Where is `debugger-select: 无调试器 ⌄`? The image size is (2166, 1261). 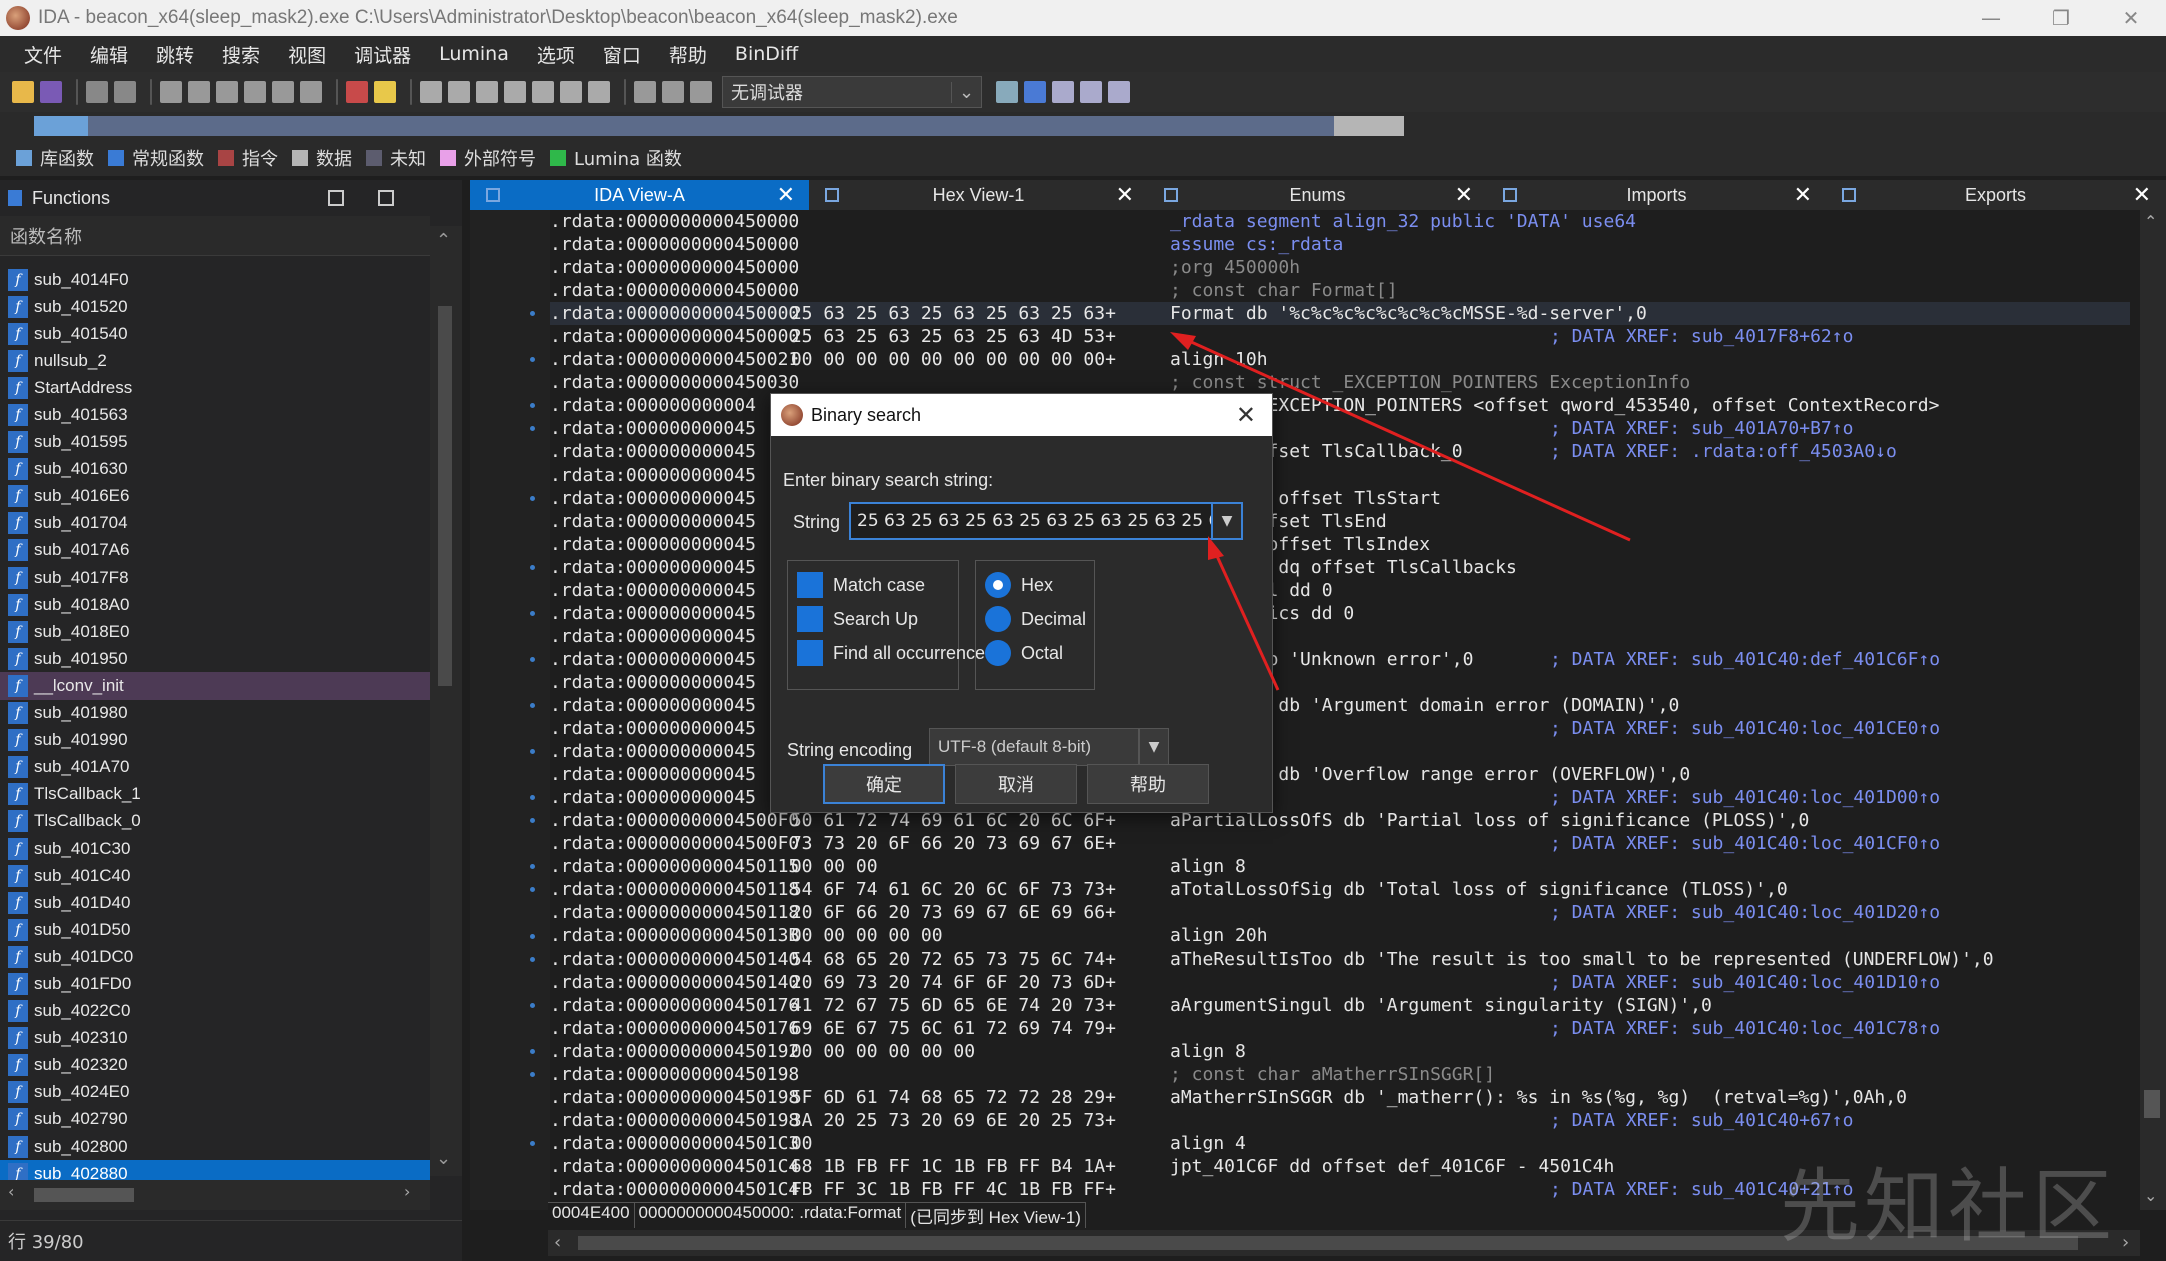
debugger-select: 无调试器 ⌄ is located at coordinates (852, 92).